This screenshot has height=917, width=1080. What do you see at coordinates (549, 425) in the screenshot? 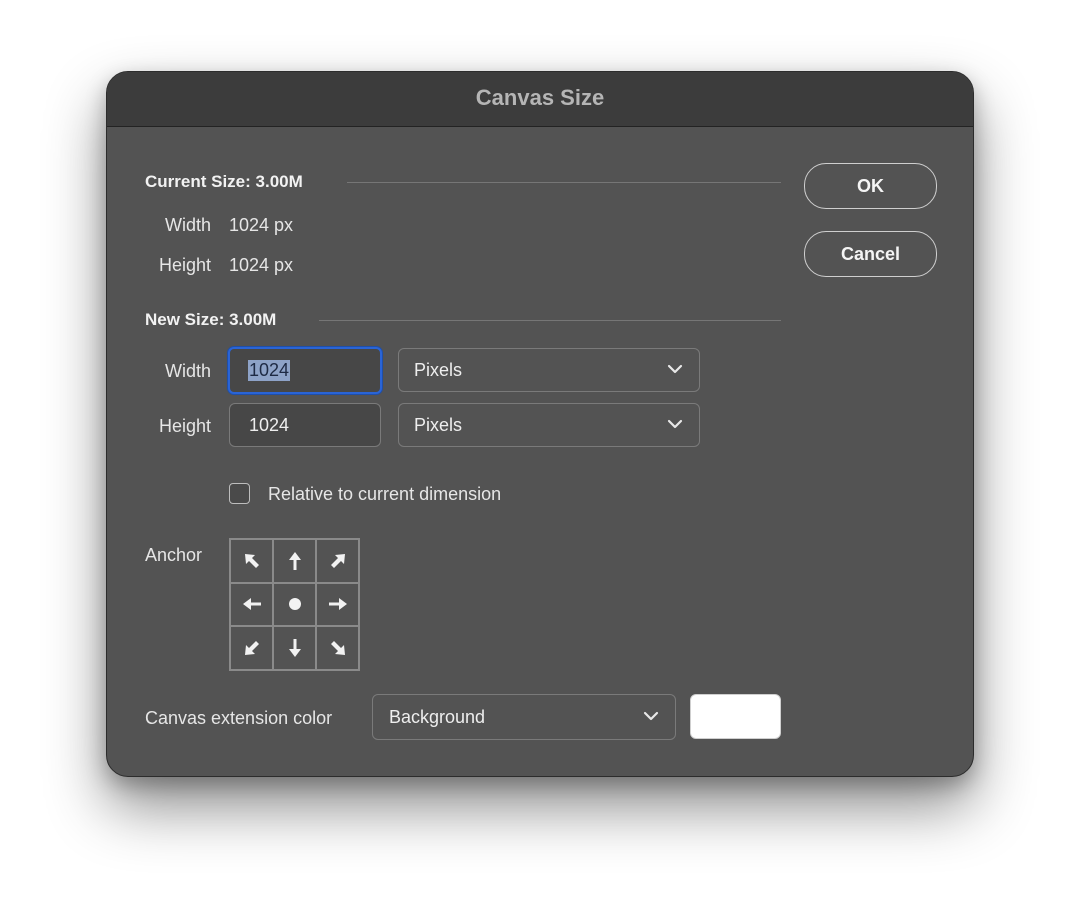
I see `height-unit-select: Pixels` at bounding box center [549, 425].